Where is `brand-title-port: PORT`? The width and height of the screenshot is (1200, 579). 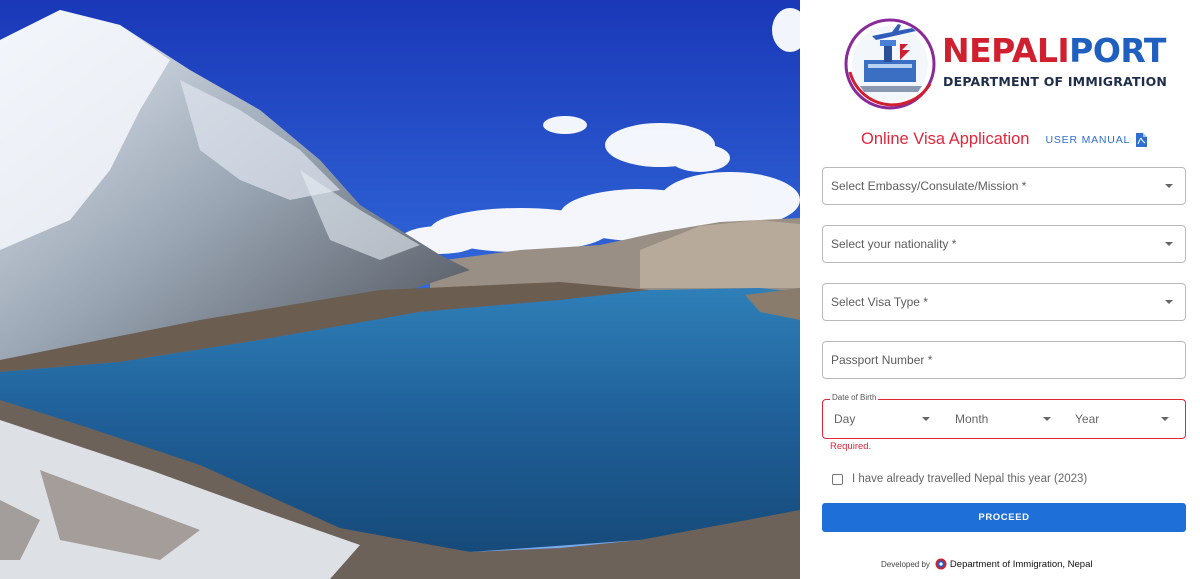 brand-title-port: PORT is located at coordinates (1117, 50).